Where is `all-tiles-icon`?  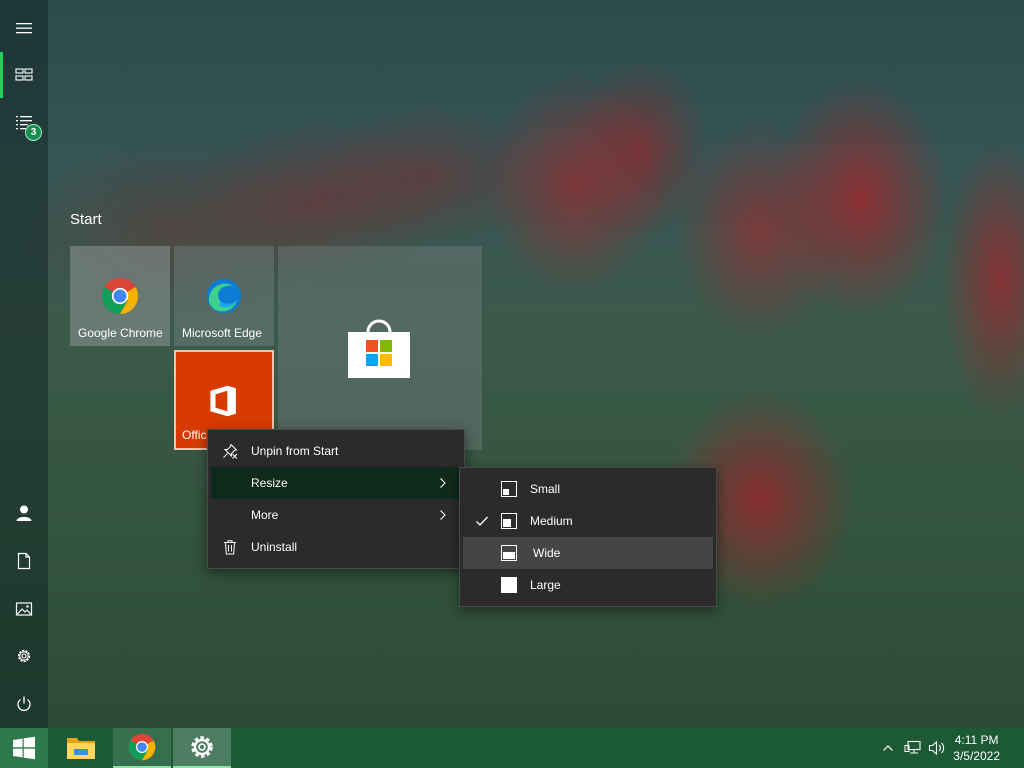 all-tiles-icon is located at coordinates (24, 74).